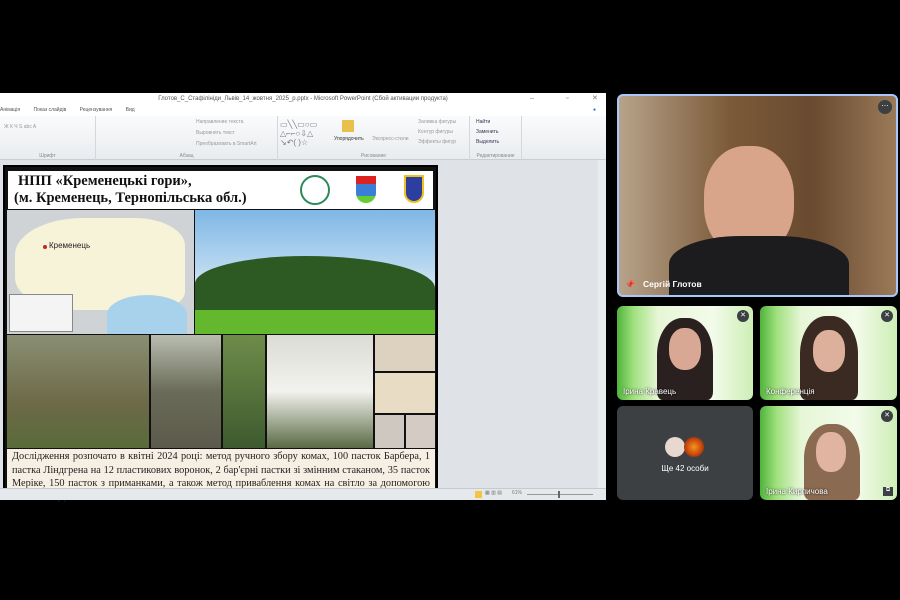 The height and width of the screenshot is (600, 900). What do you see at coordinates (437, 122) in the screenshot?
I see `shape-fill-button: Заливка фигуры` at bounding box center [437, 122].